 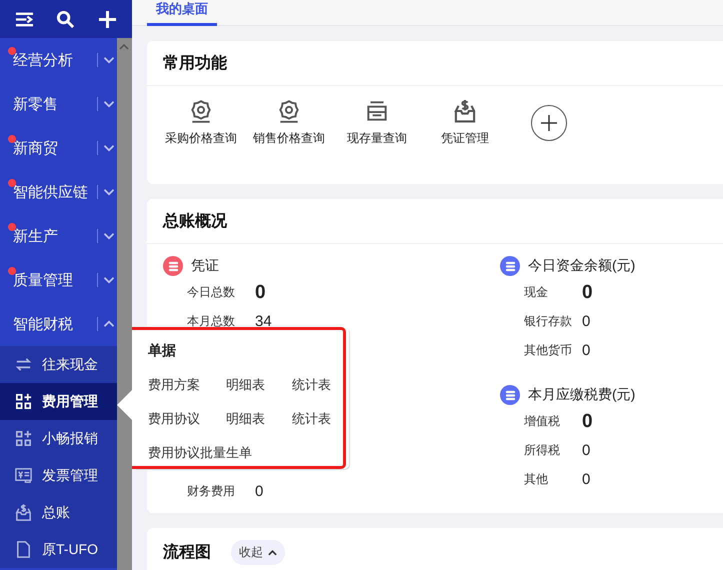 I want to click on search-icon, so click(x=66, y=19).